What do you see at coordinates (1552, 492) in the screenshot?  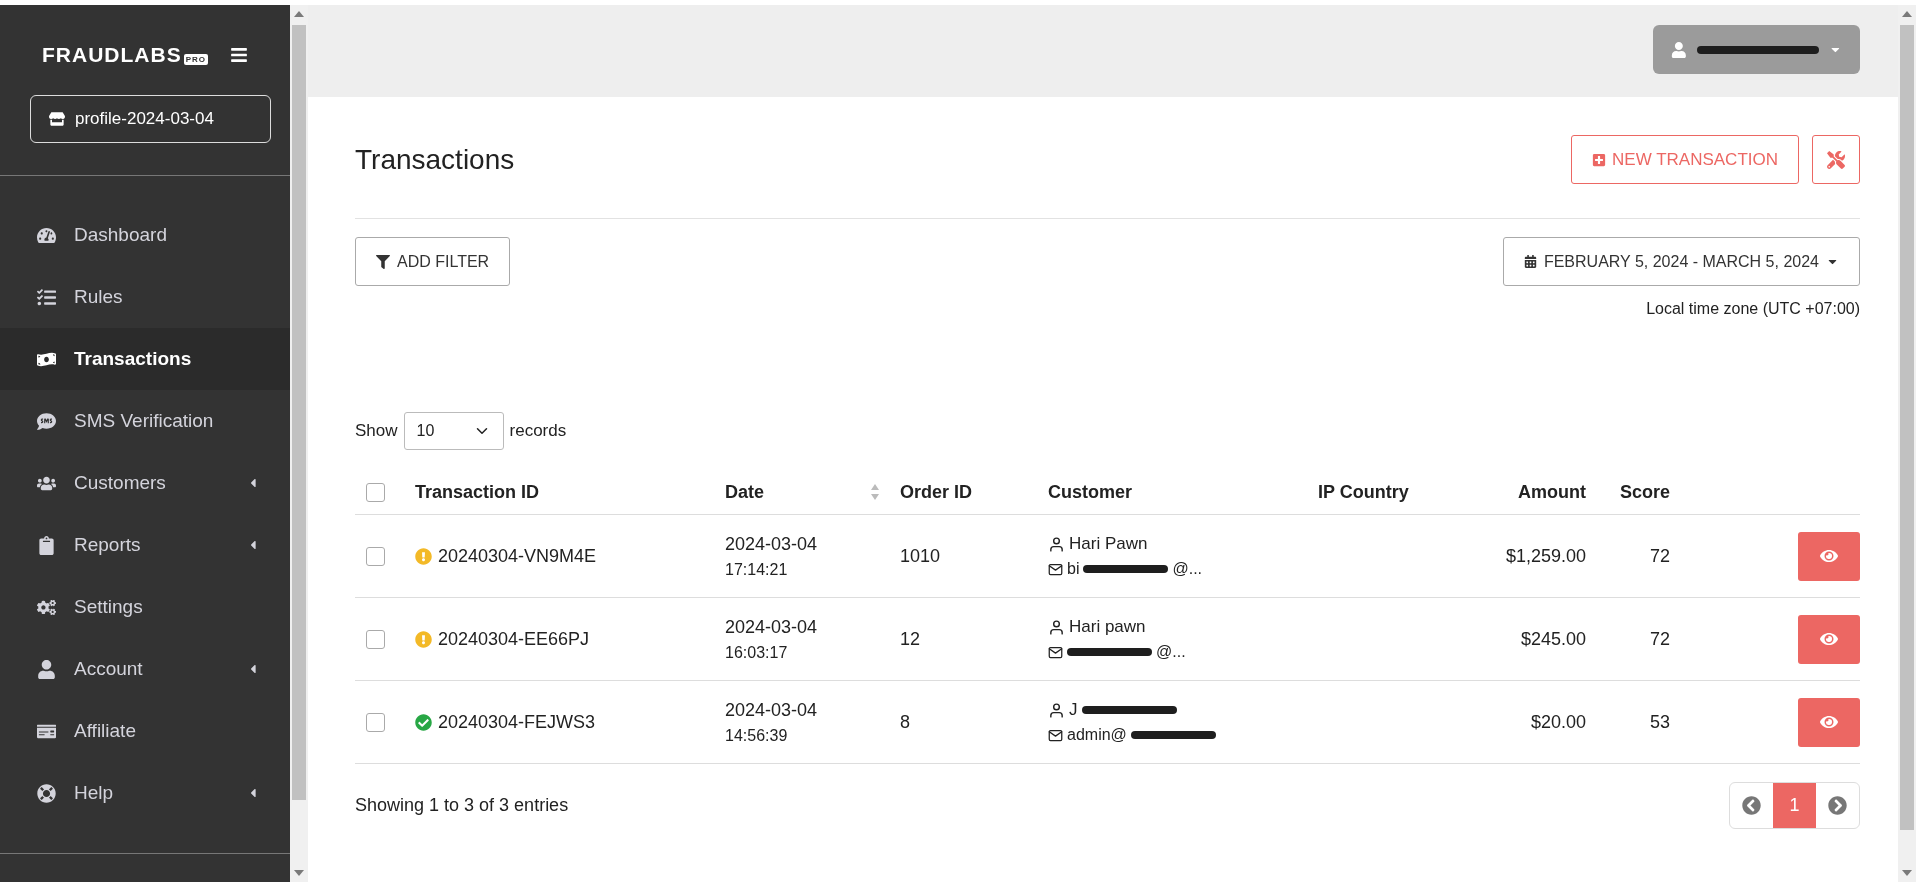 I see `column-header: Amount` at bounding box center [1552, 492].